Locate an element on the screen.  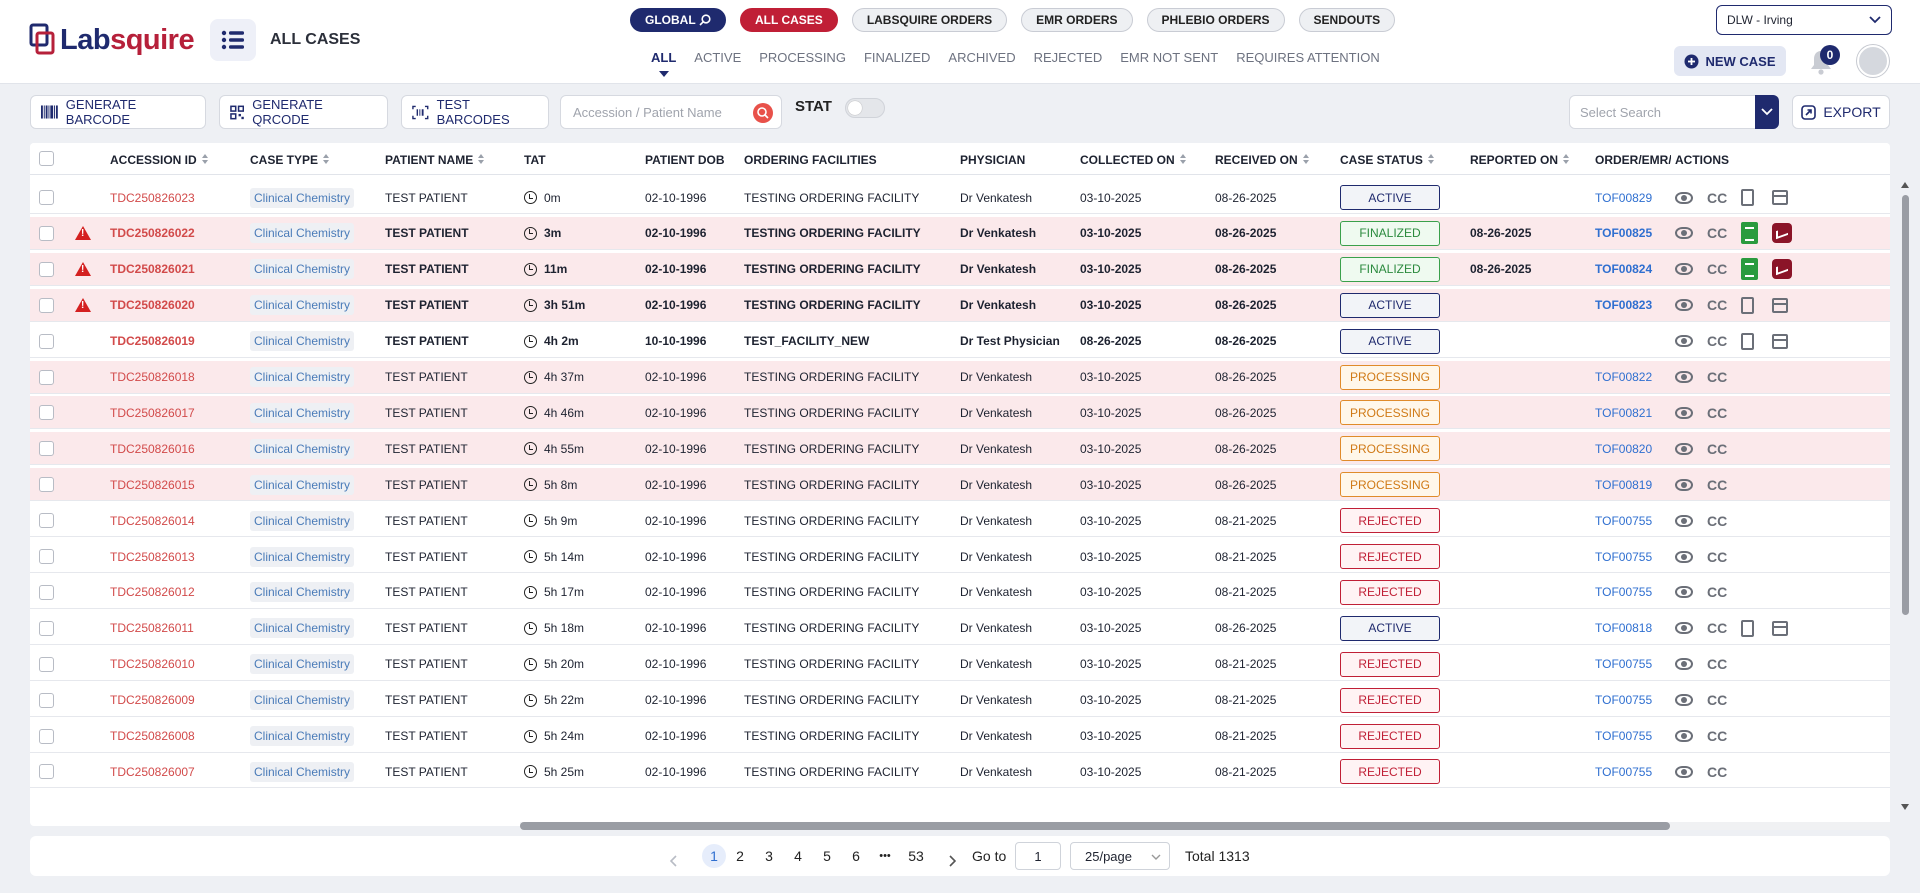
menu-toggle-button is located at coordinates (233, 40).